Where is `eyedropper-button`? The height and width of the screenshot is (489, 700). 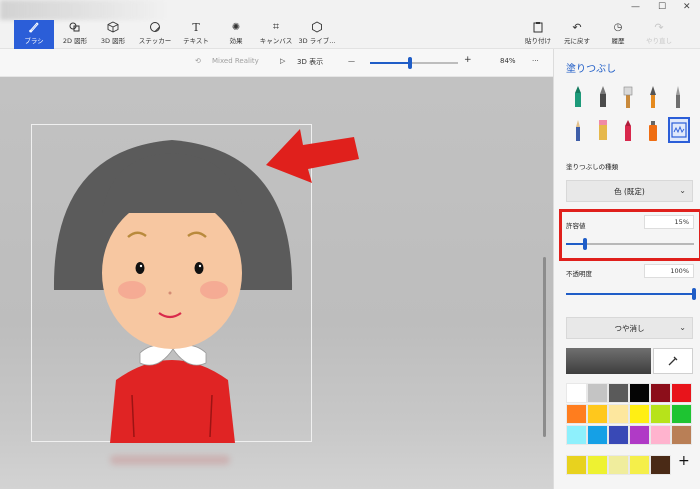 eyedropper-button is located at coordinates (673, 361).